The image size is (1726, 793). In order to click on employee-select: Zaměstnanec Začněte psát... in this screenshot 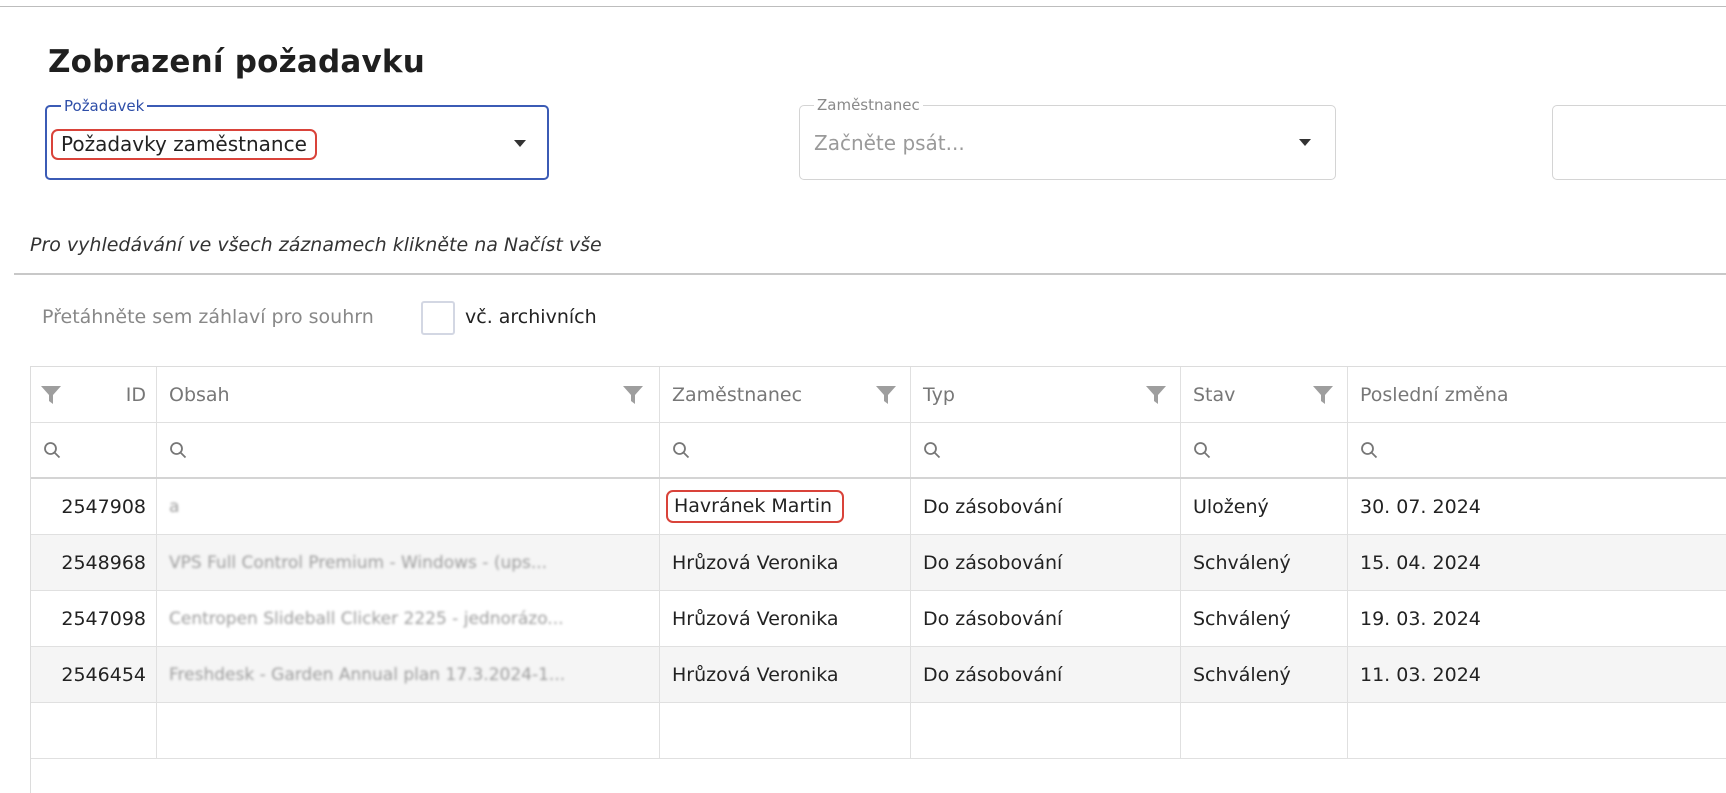, I will do `click(1067, 137)`.